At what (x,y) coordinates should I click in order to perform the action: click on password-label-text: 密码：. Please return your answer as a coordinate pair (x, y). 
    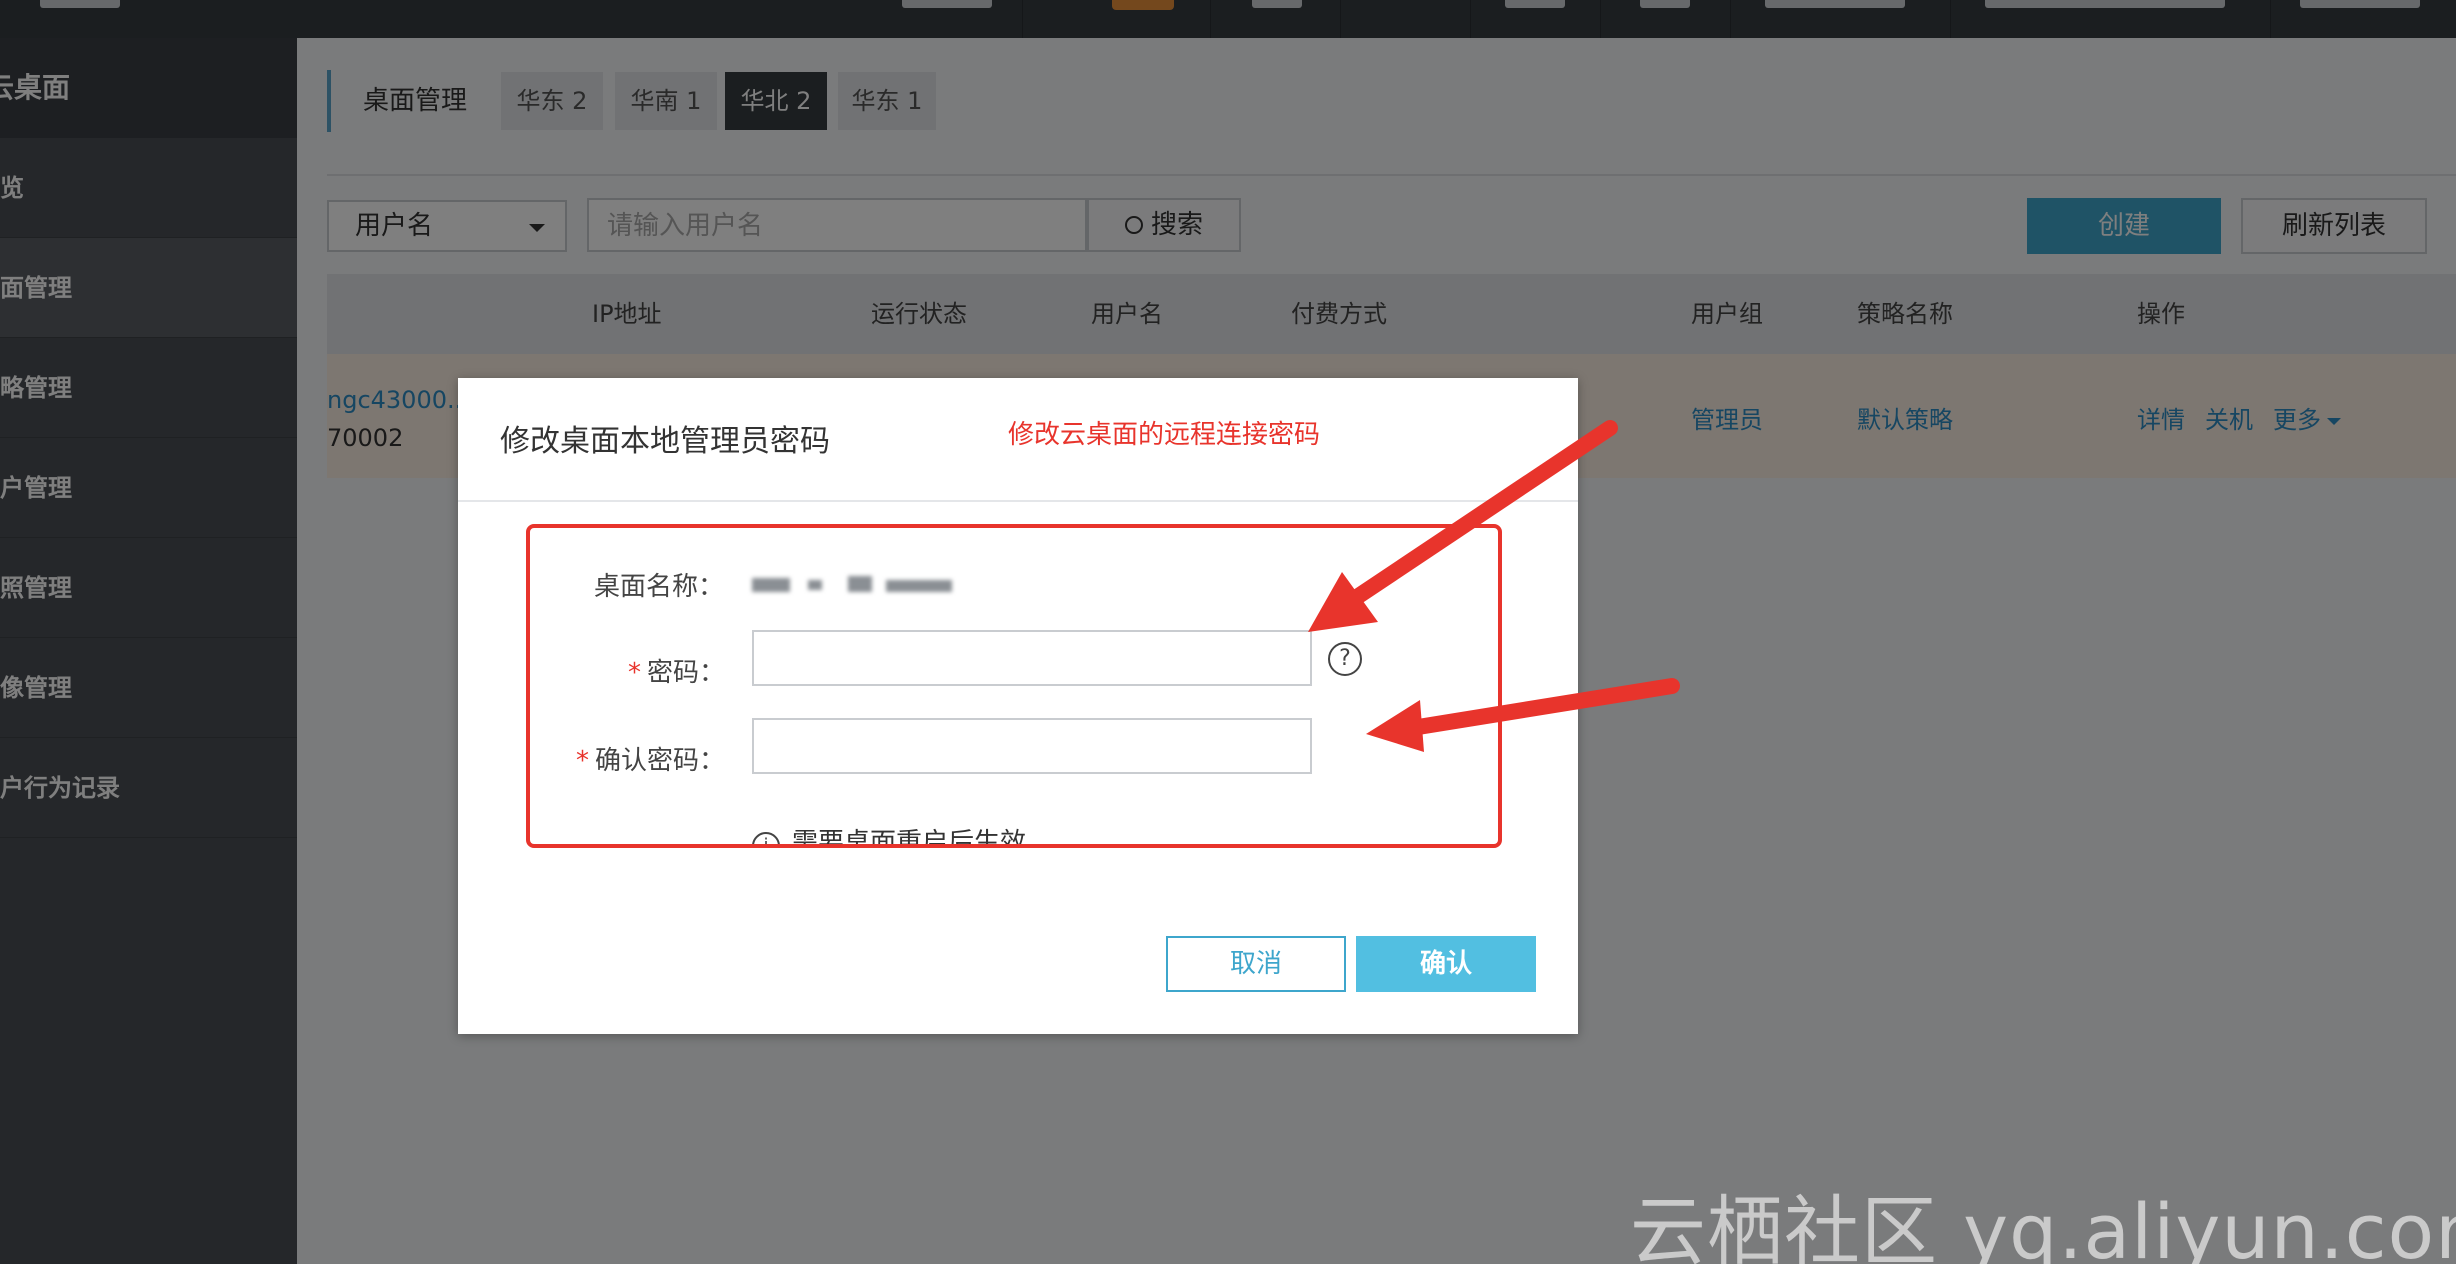
    Looking at the image, I should click on (686, 673).